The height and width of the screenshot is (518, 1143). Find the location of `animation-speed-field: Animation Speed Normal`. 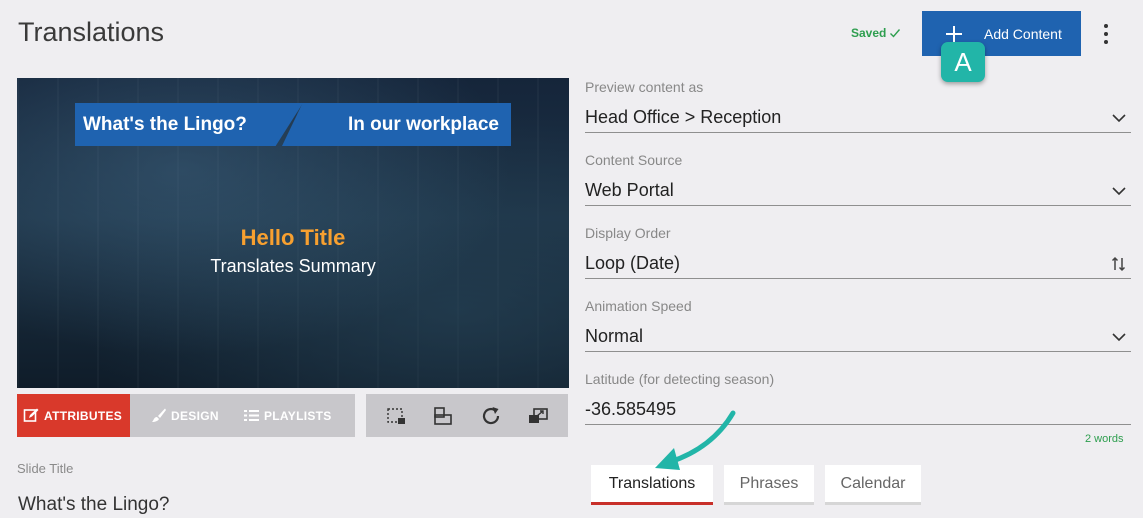

animation-speed-field: Animation Speed Normal is located at coordinates (858, 325).